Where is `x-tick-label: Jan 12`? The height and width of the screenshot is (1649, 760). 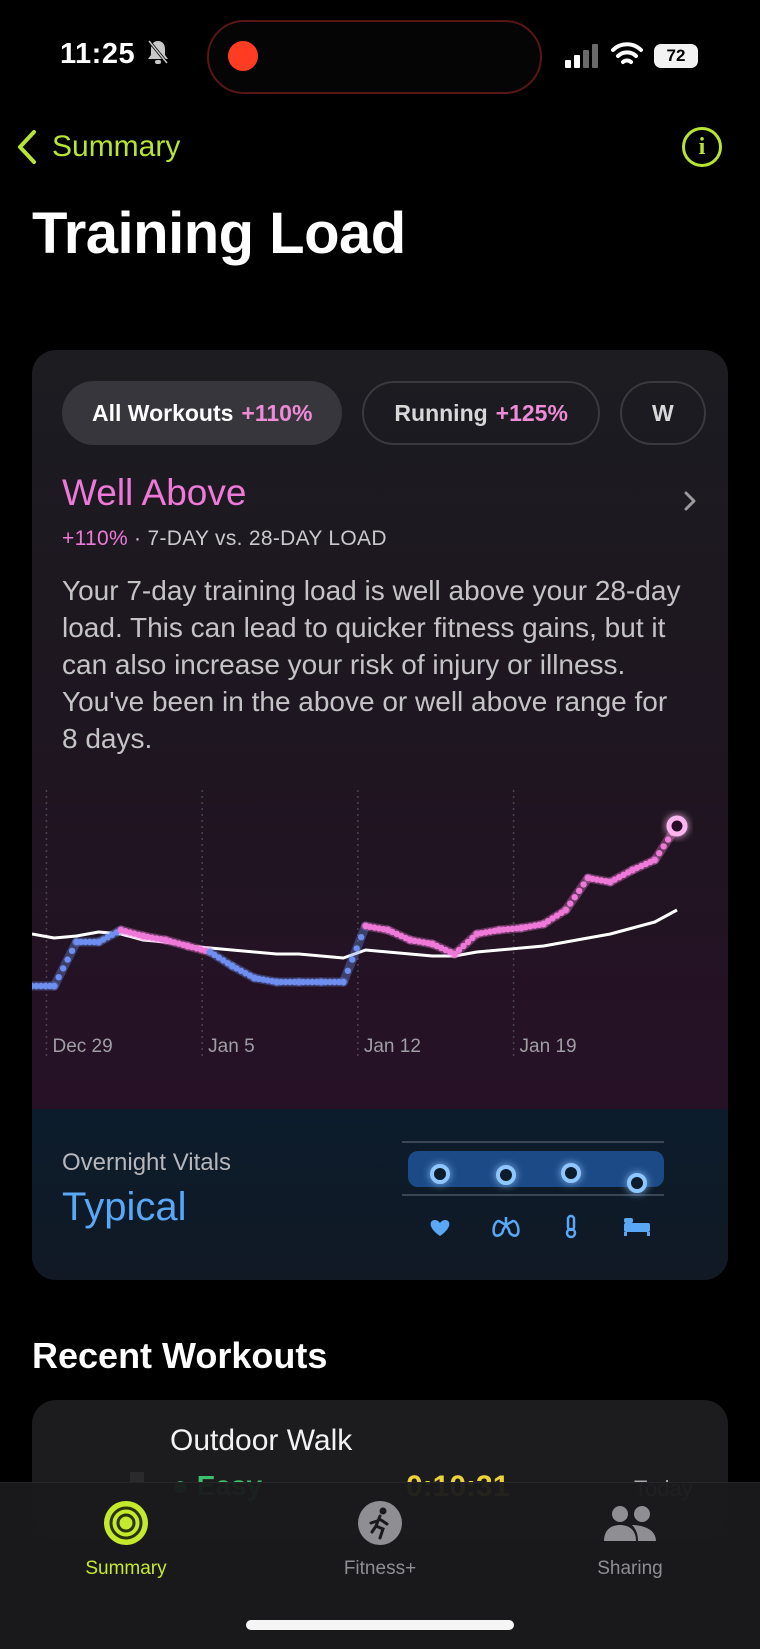 x-tick-label: Jan 12 is located at coordinates (392, 1046).